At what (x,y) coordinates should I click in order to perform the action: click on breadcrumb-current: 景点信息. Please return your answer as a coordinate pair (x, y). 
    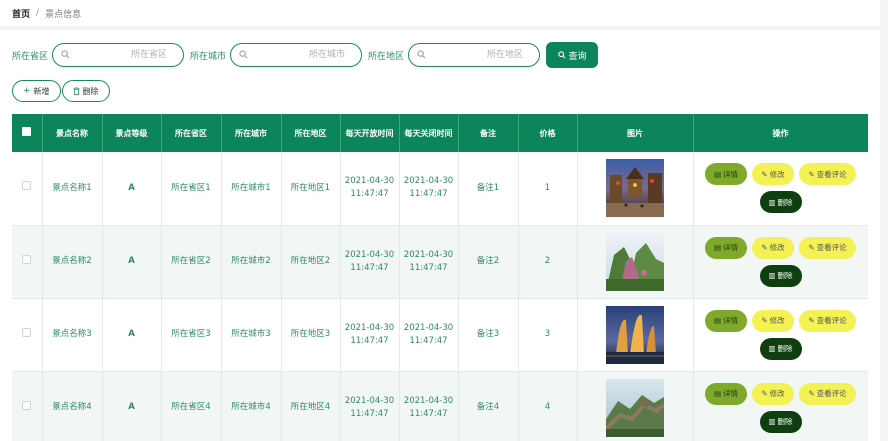
    Looking at the image, I should click on (63, 14).